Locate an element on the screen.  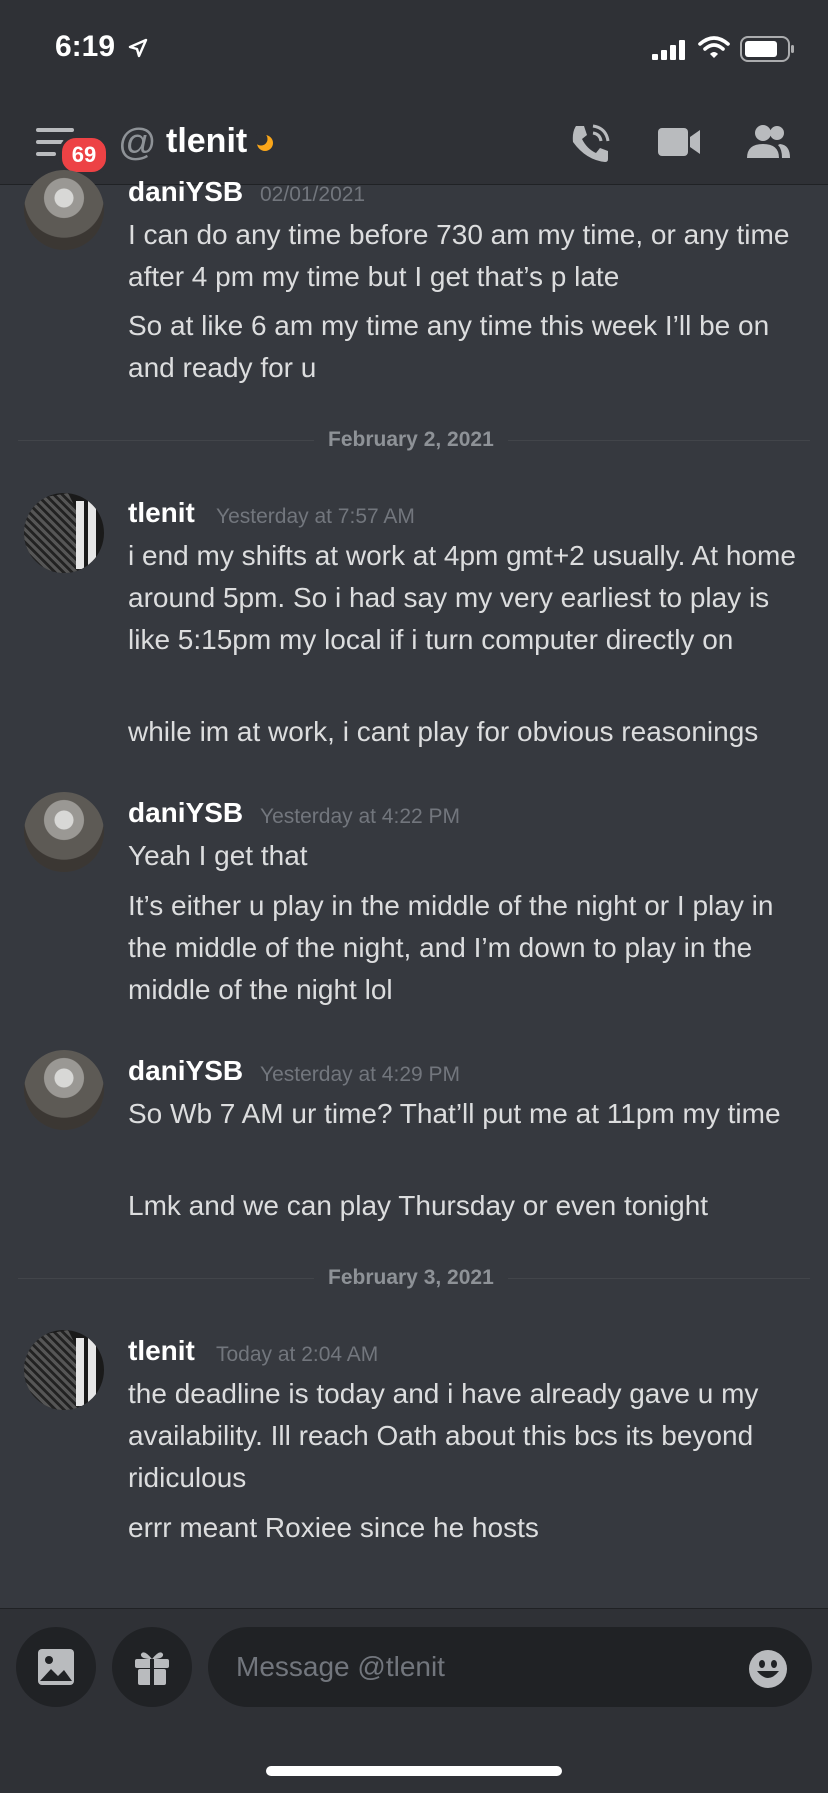
voice-call-icon is located at coordinates (590, 144).